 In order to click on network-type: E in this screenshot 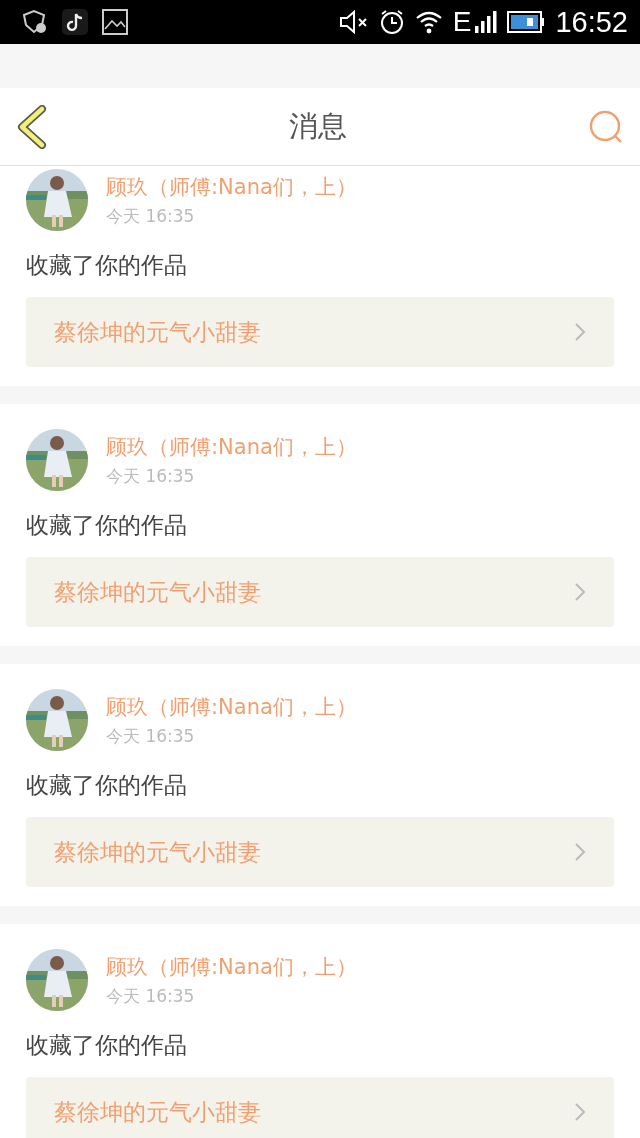, I will do `click(462, 22)`.